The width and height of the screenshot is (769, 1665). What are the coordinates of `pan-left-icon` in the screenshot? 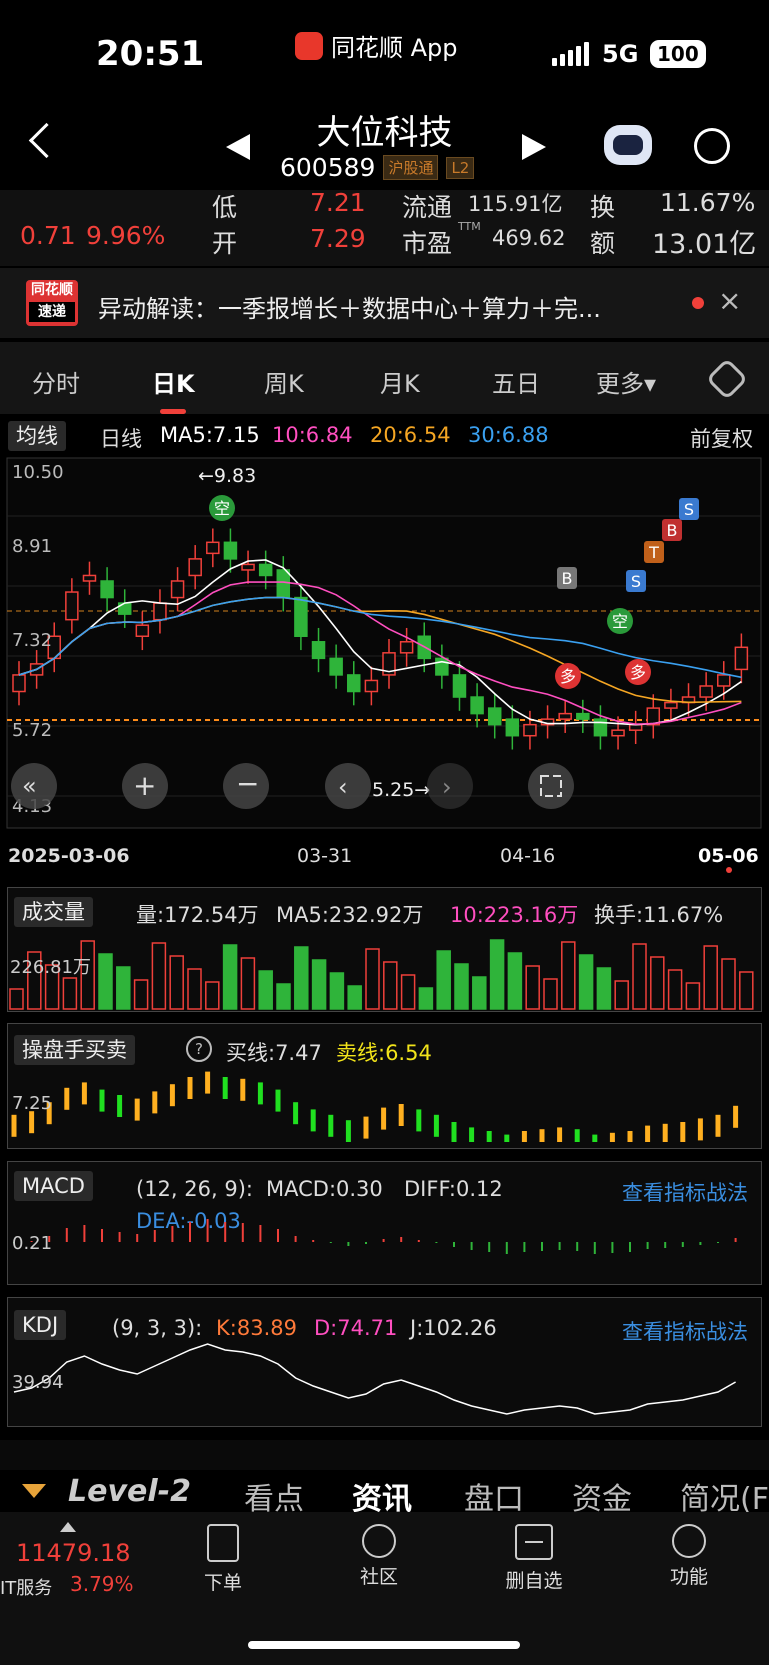 It's located at (348, 786).